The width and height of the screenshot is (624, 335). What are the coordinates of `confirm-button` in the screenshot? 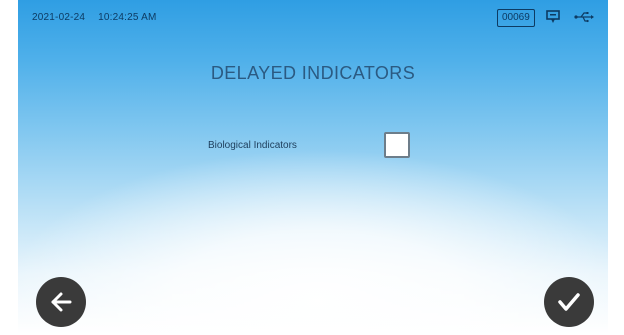 It's located at (569, 302).